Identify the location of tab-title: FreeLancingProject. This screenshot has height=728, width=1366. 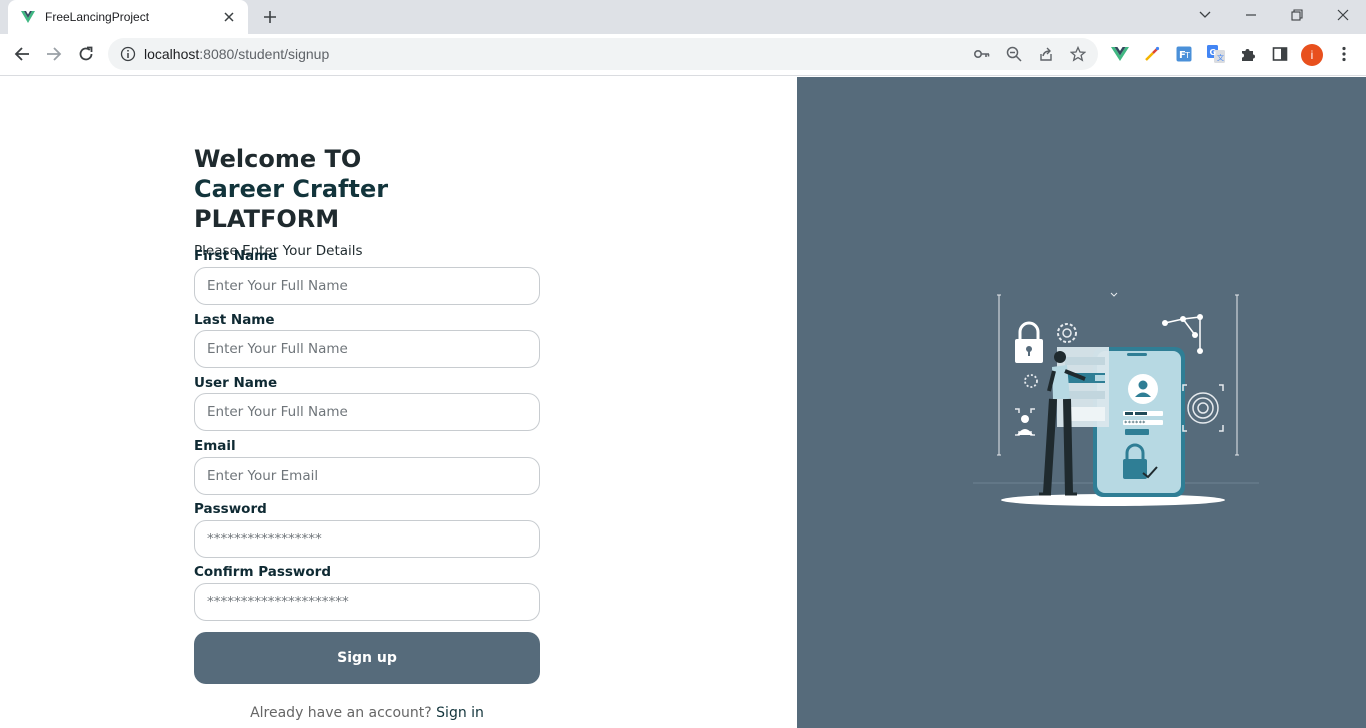
(97, 17).